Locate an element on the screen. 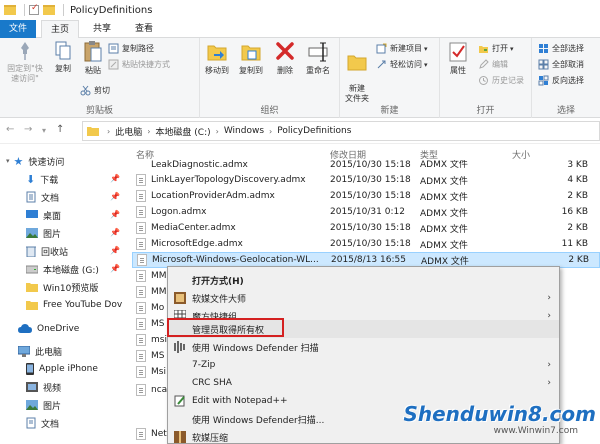  properties-button: 属性 is located at coordinates (458, 58).